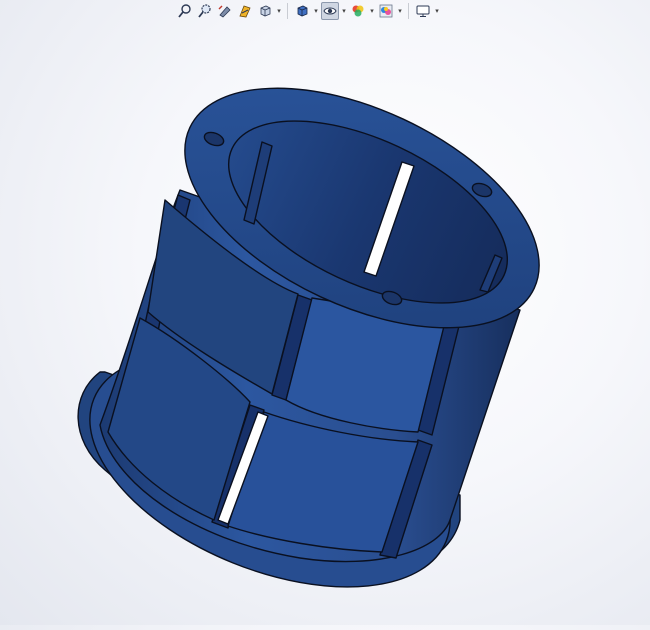 Image resolution: width=650 pixels, height=630 pixels. I want to click on view-settings-dropdown-icon: ▾, so click(437, 11).